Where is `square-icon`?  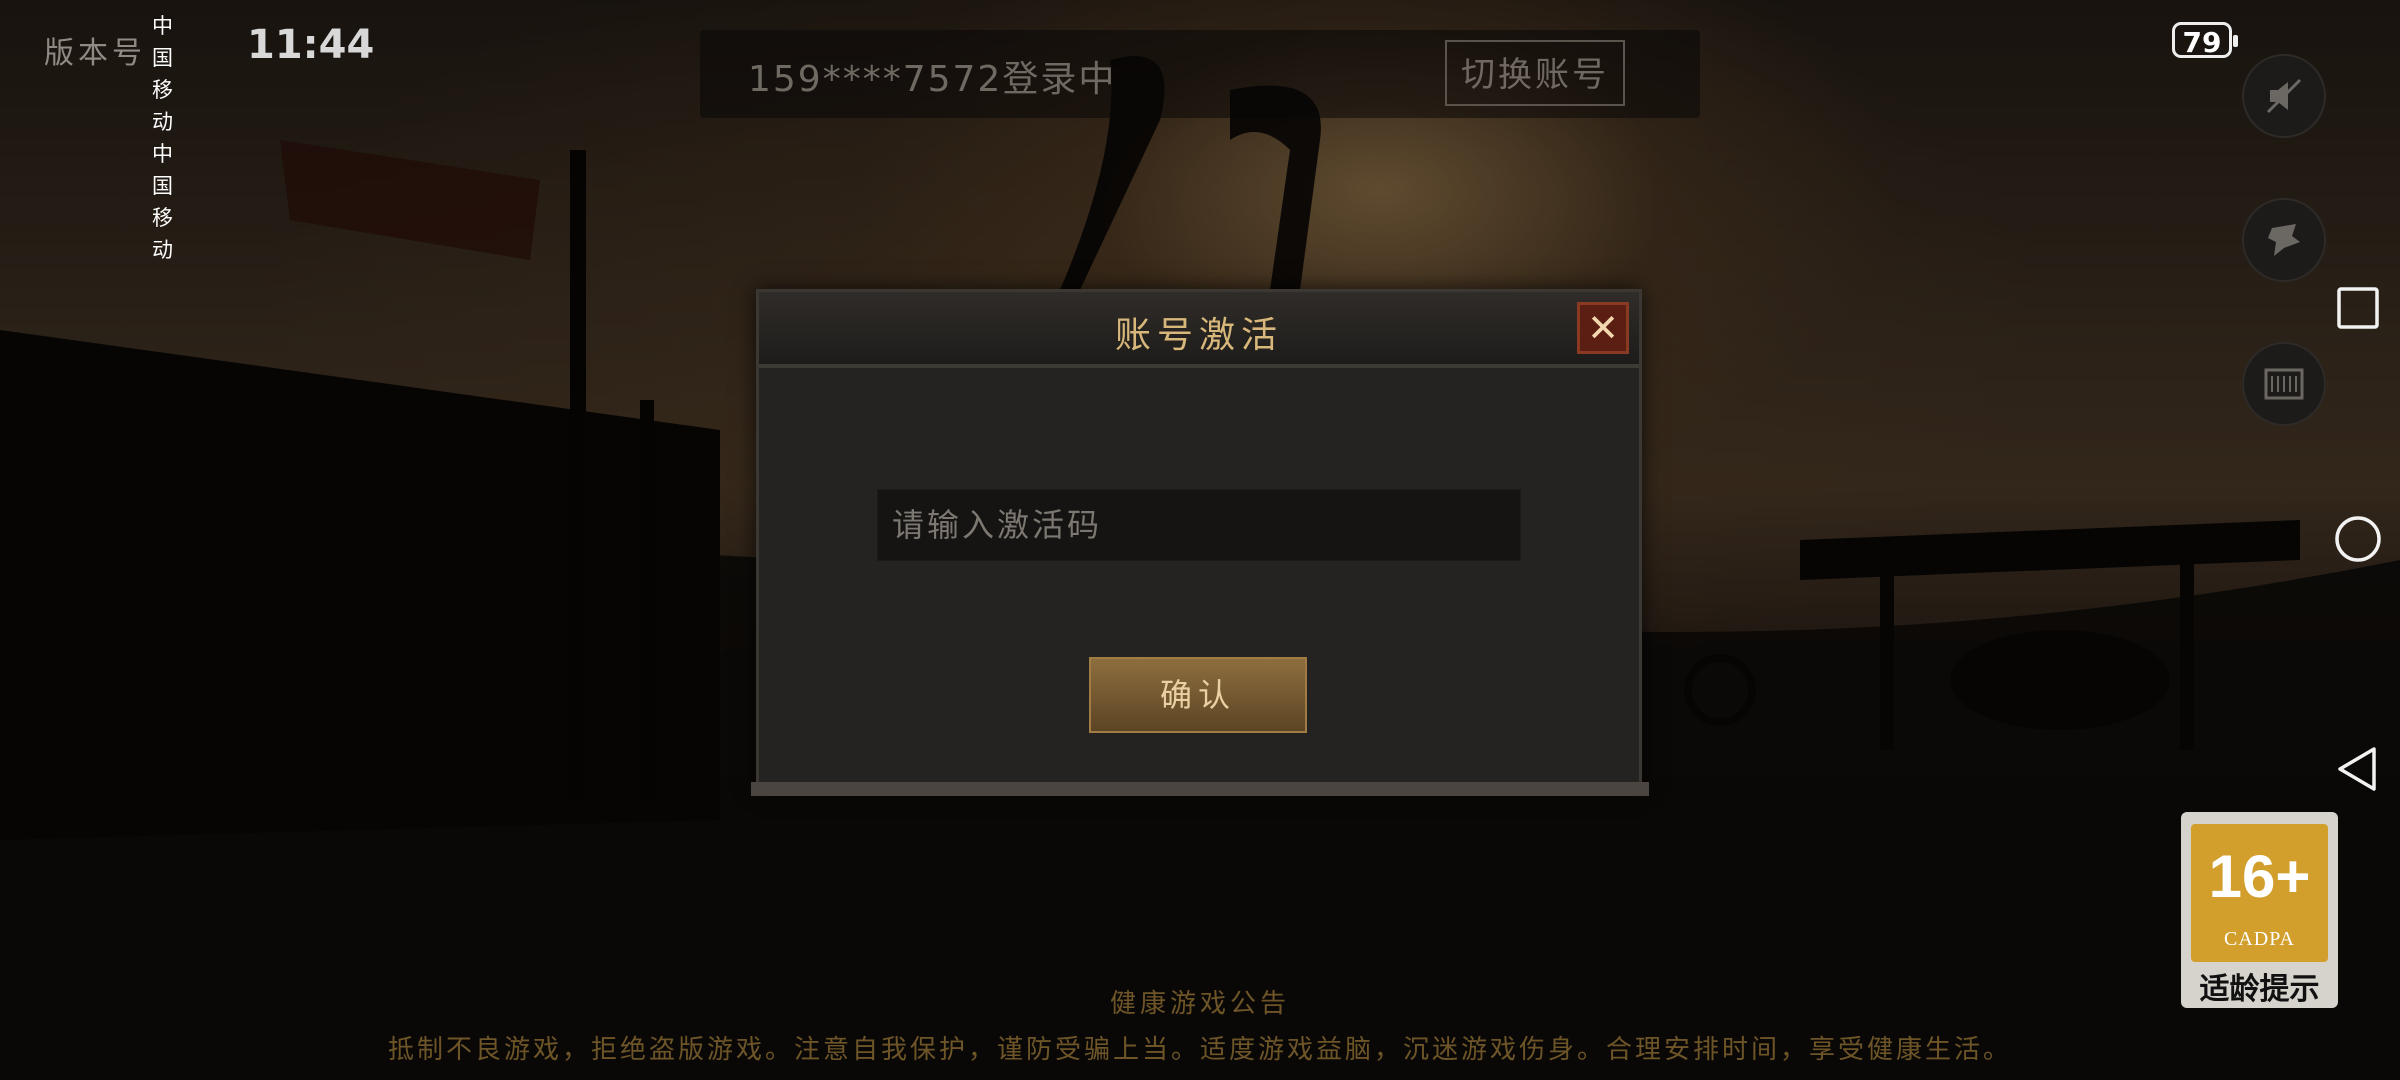 square-icon is located at coordinates (2358, 308).